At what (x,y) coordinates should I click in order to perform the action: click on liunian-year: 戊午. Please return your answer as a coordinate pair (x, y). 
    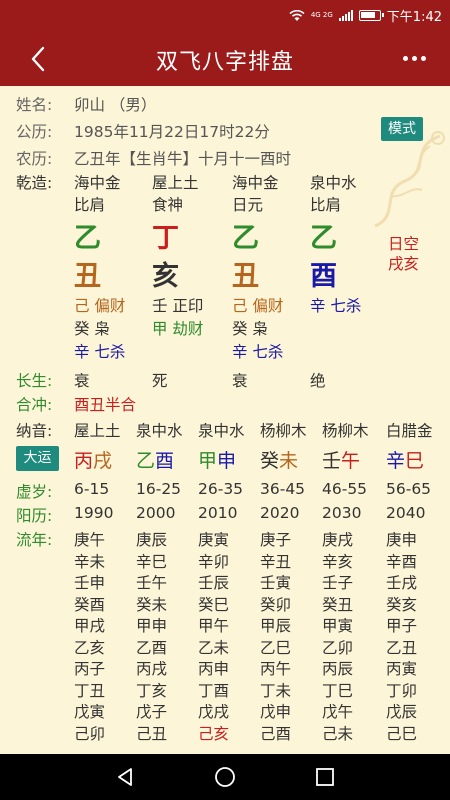
    Looking at the image, I should click on (337, 711).